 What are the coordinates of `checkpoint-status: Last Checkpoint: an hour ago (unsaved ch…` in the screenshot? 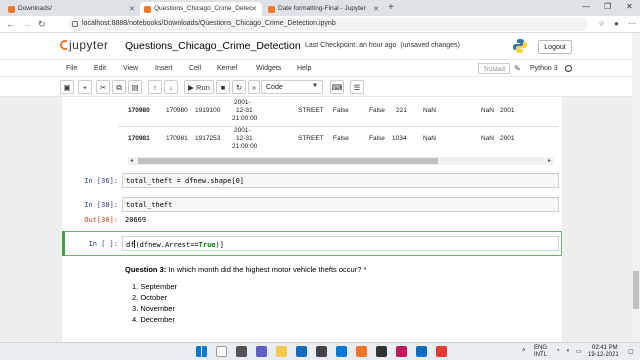 It's located at (382, 45).